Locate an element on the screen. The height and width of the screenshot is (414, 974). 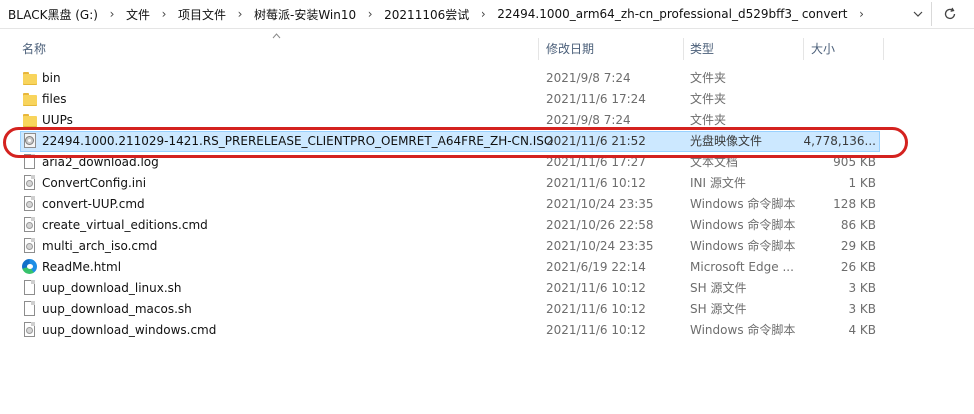
breadcrumb-files: 文件 is located at coordinates (138, 14).